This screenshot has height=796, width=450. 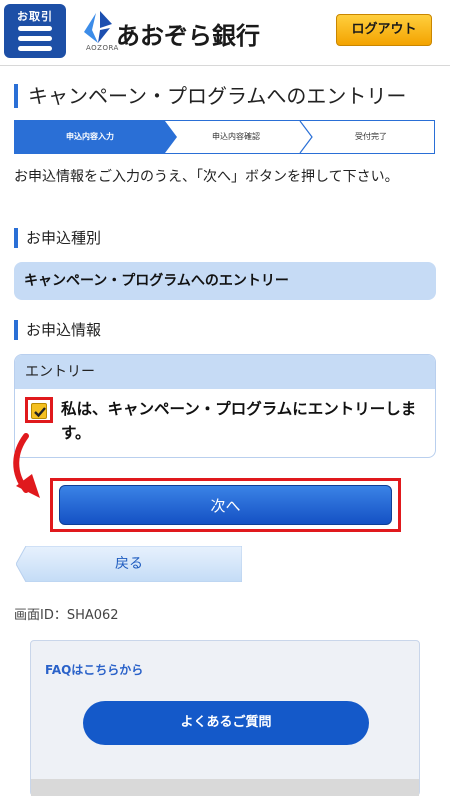 I want to click on menu-label: お取引, so click(x=35, y=16).